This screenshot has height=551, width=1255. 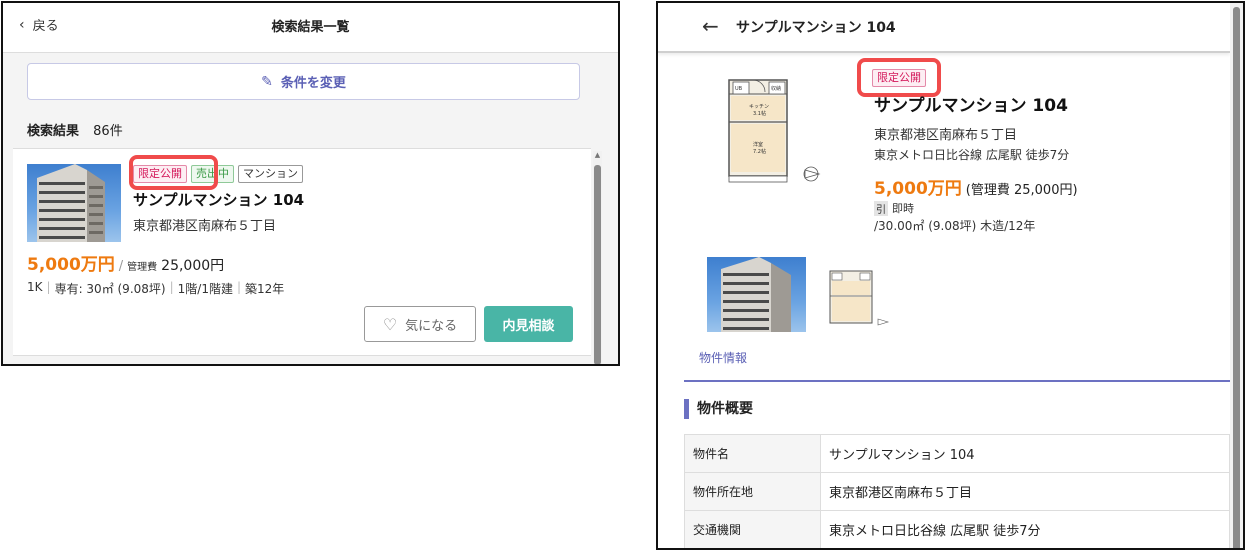 What do you see at coordinates (944, 28) in the screenshot?
I see `header: ← サンプルマンション 104` at bounding box center [944, 28].